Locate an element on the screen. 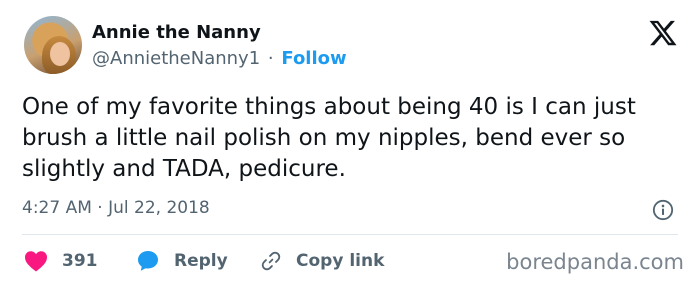 The height and width of the screenshot is (287, 700). watermark: boredpanda.com is located at coordinates (595, 262).